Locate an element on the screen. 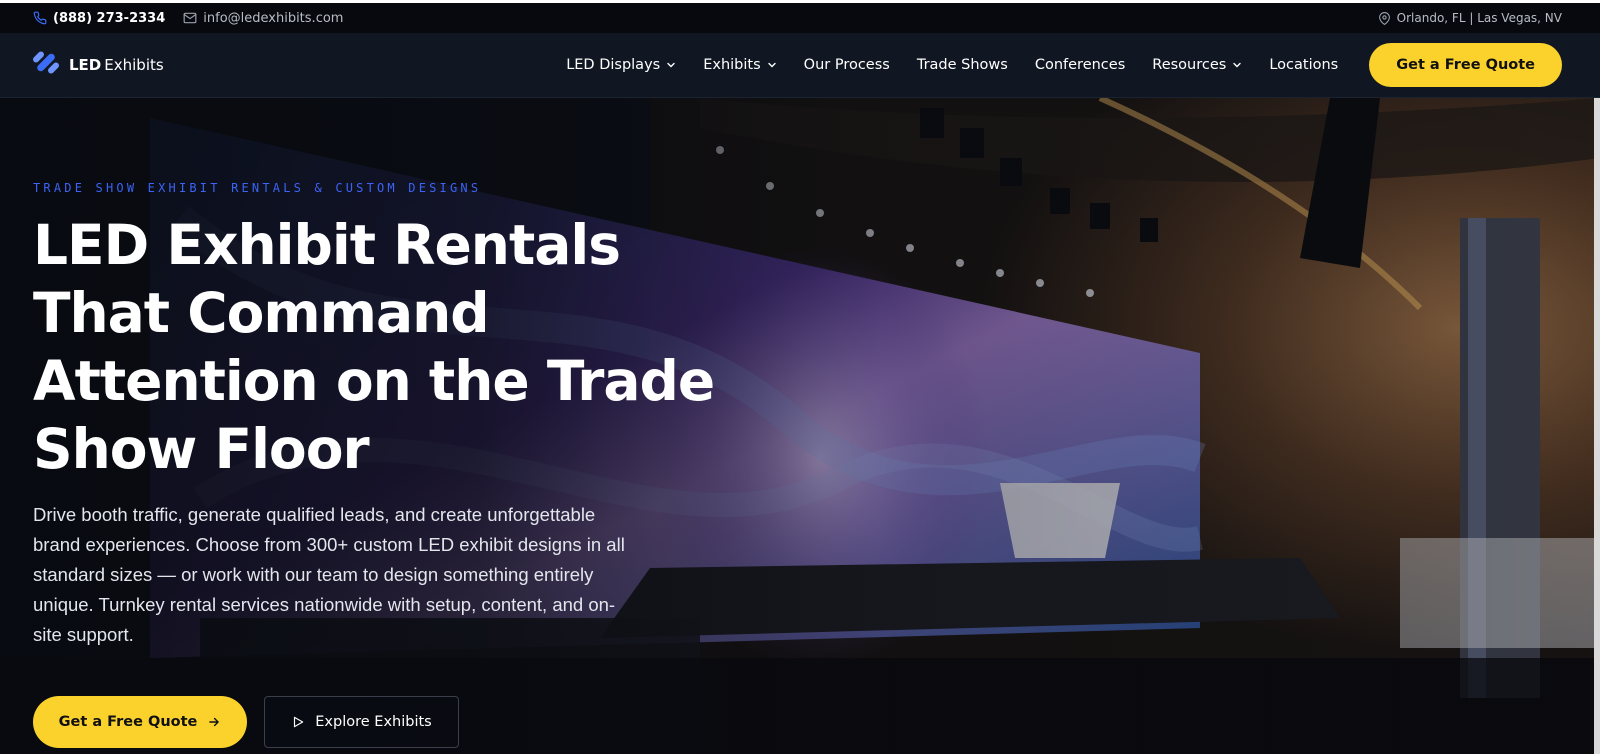  headline-line: That Command is located at coordinates (261, 313).